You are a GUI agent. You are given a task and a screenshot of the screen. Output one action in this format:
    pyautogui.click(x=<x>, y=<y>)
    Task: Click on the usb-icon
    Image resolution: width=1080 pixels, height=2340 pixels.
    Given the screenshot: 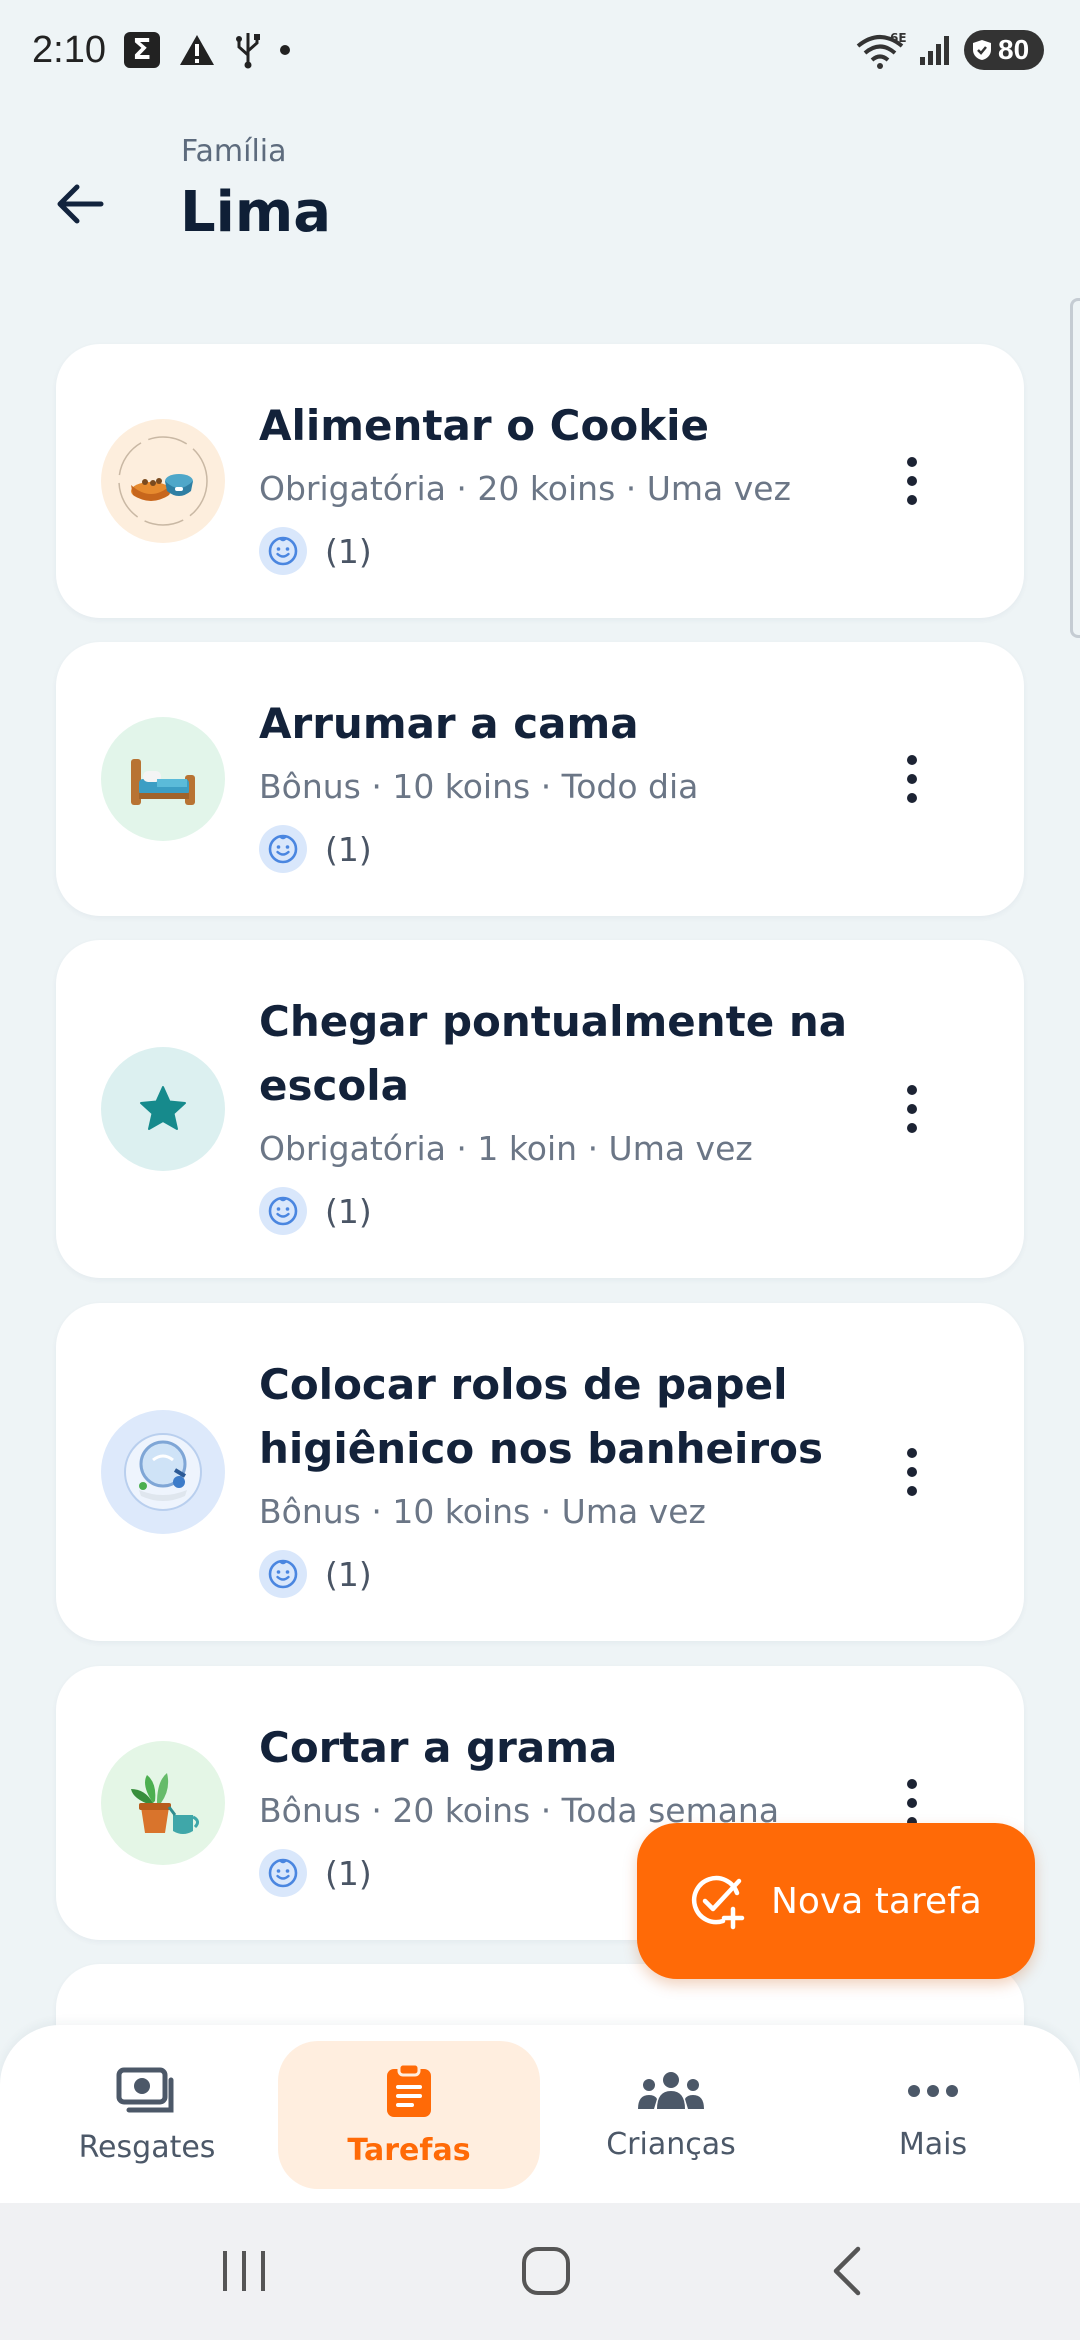 What is the action you would take?
    pyautogui.click(x=248, y=50)
    